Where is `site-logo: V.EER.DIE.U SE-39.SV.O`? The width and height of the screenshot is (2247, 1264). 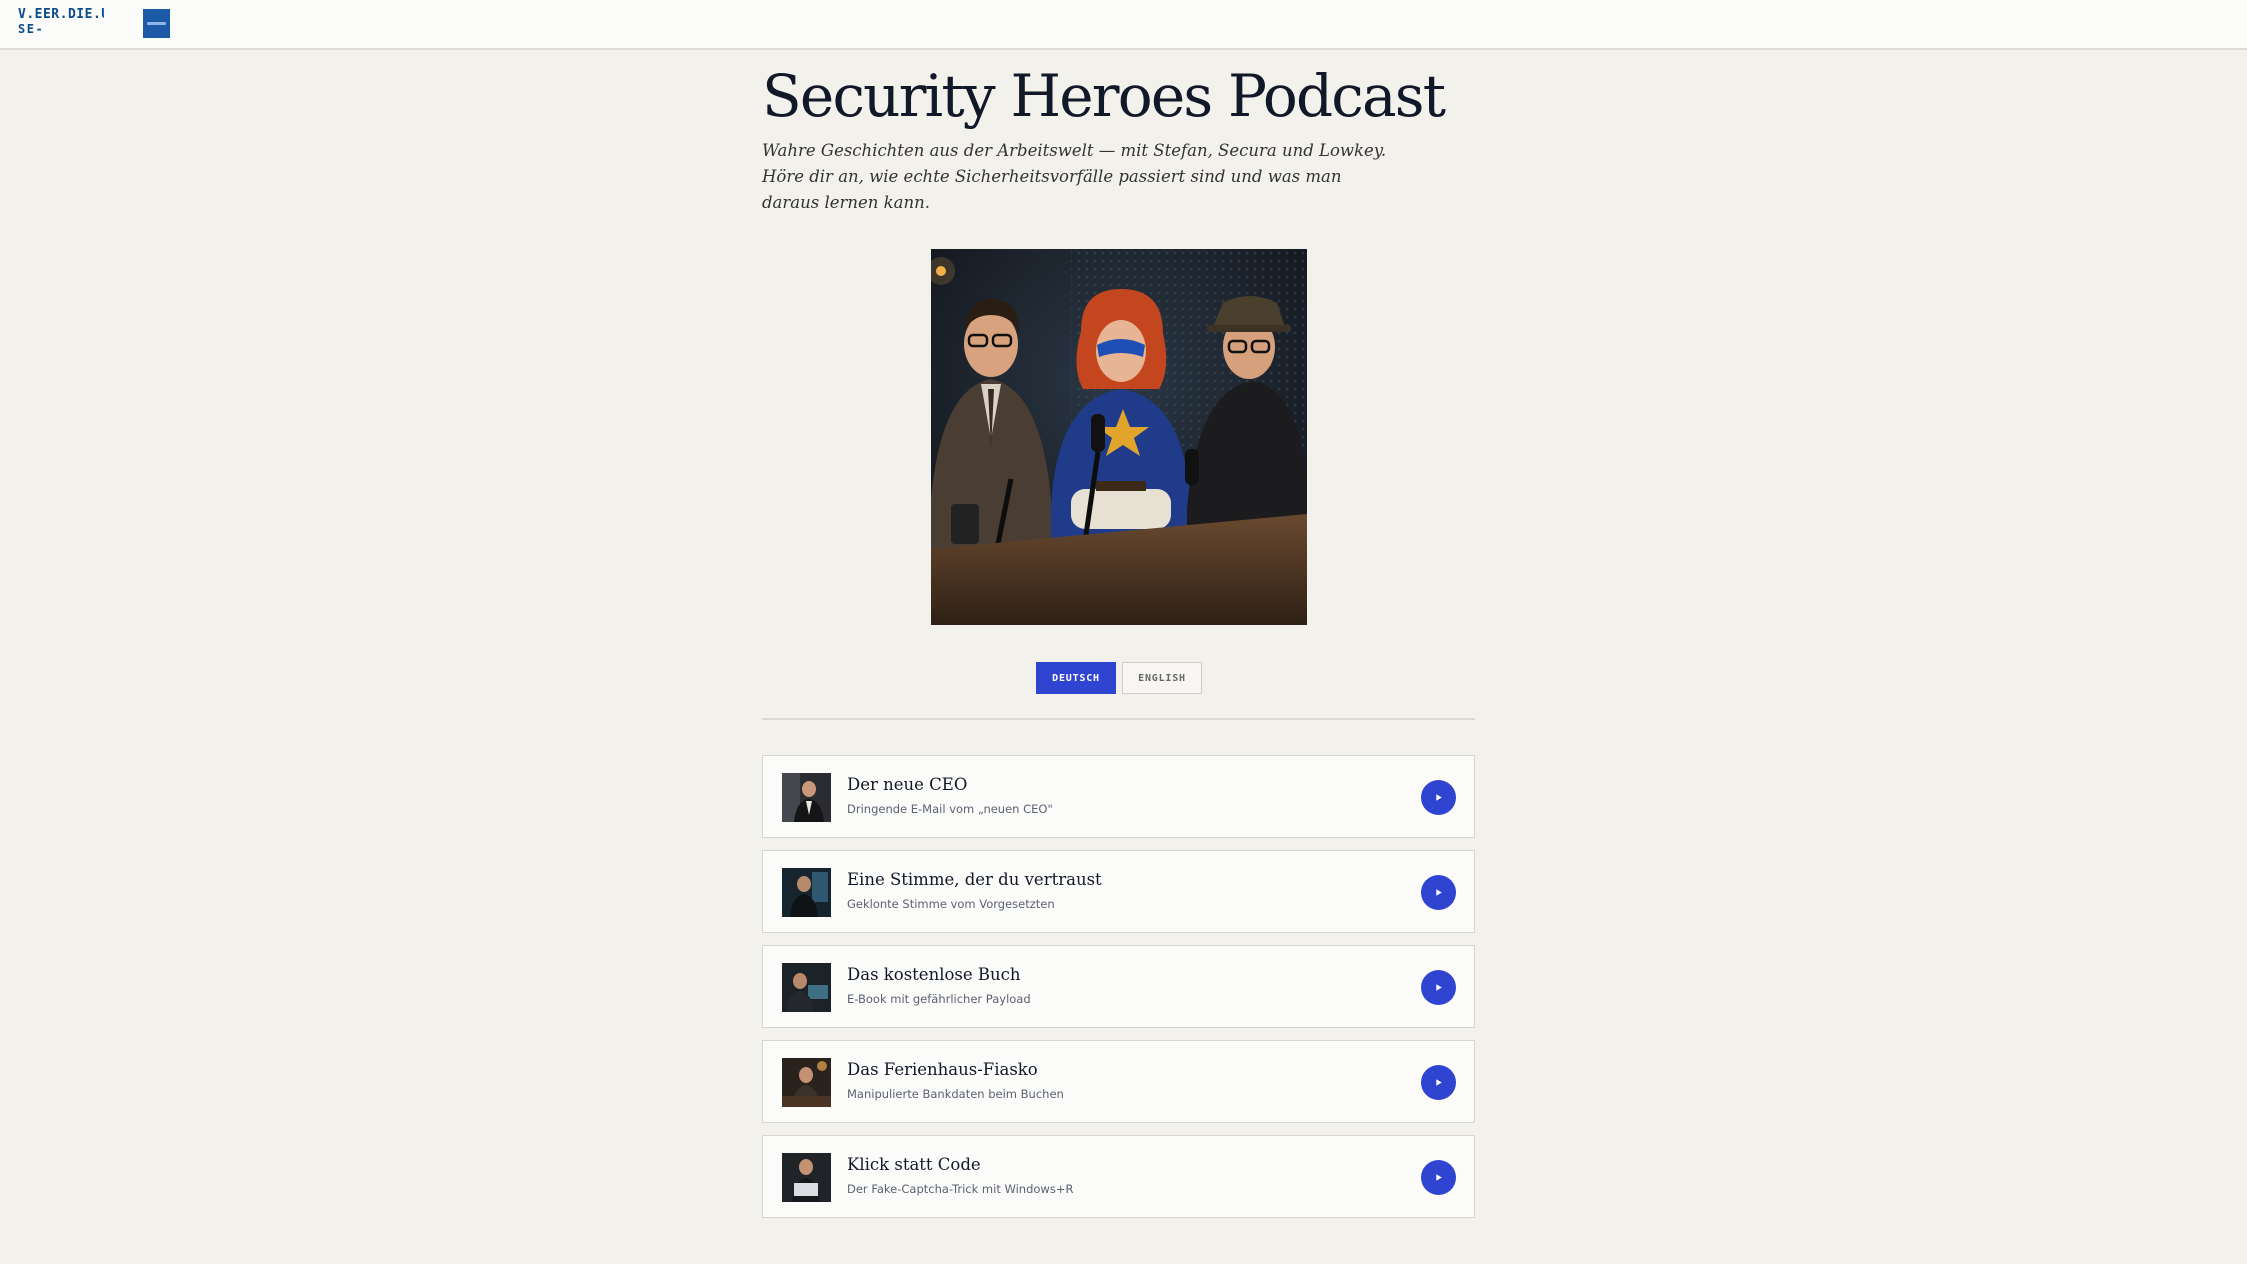
site-logo: V.EER.DIE.U SE-39.SV.O is located at coordinates (61, 23).